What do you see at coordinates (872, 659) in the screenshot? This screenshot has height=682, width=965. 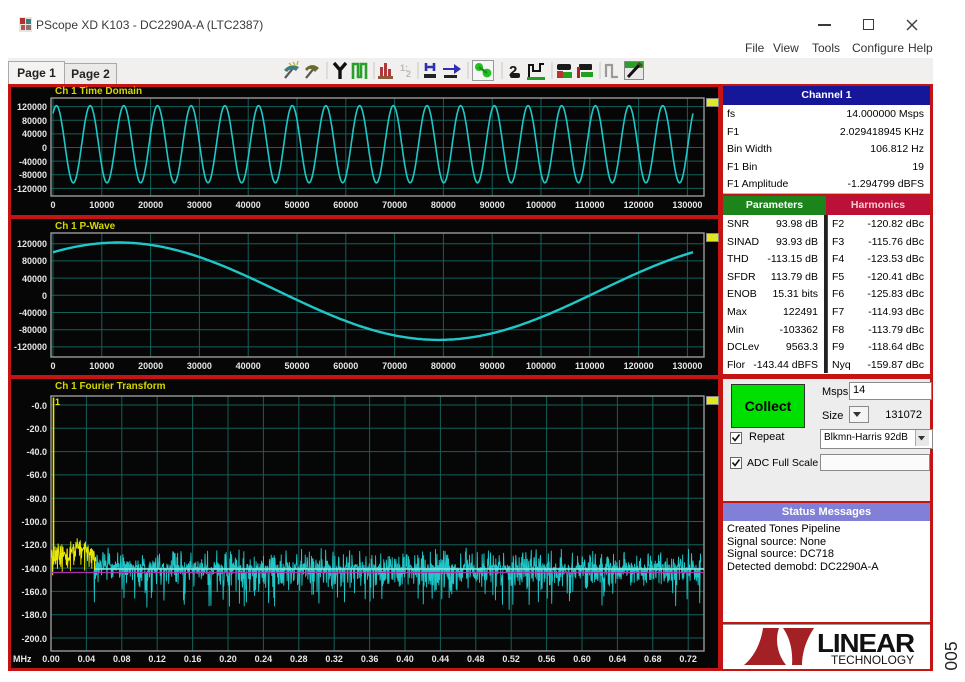 I see `svg-text: TECHNOLOGY` at bounding box center [872, 659].